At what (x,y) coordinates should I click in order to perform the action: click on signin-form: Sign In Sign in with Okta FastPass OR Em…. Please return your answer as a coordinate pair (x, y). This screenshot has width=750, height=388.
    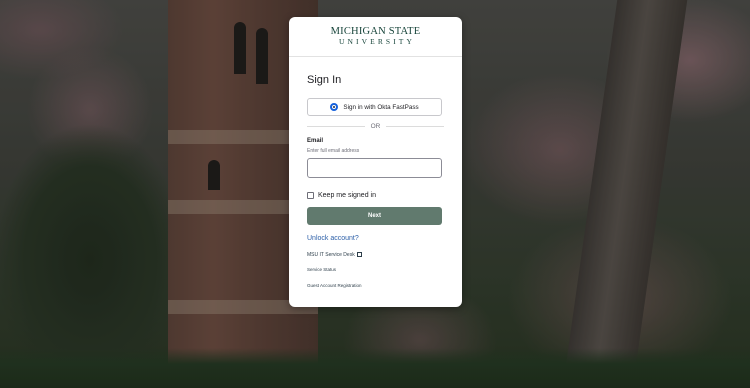
    Looking at the image, I should click on (375, 182).